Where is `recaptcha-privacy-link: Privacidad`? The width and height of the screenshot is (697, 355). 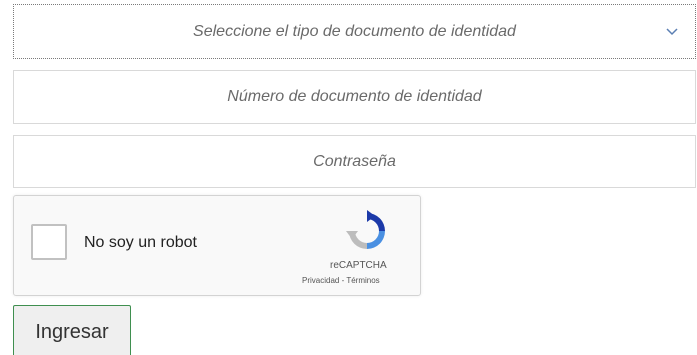
recaptcha-privacy-link: Privacidad is located at coordinates (320, 280).